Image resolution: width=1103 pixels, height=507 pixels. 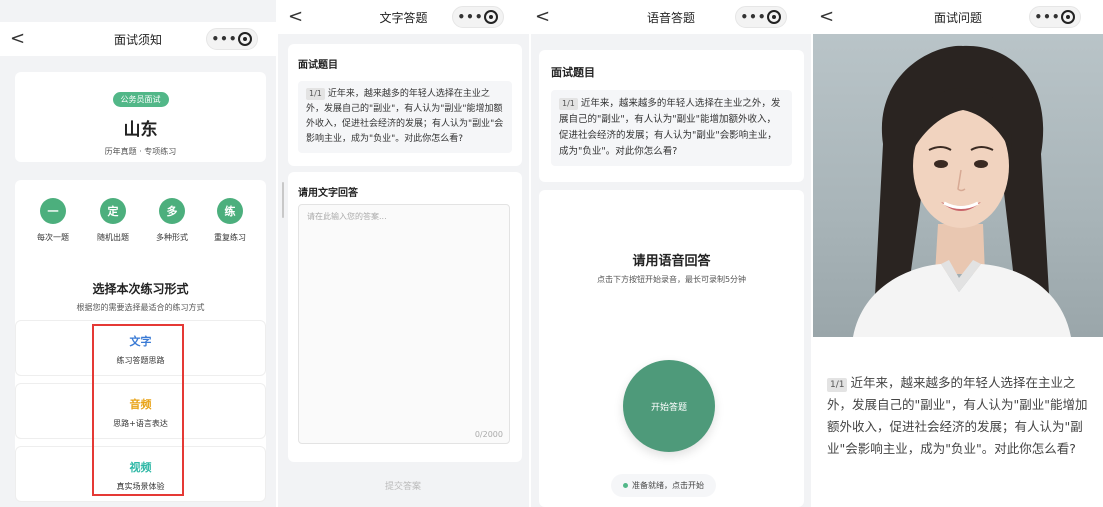 What do you see at coordinates (140, 130) in the screenshot?
I see `province-title: 山东` at bounding box center [140, 130].